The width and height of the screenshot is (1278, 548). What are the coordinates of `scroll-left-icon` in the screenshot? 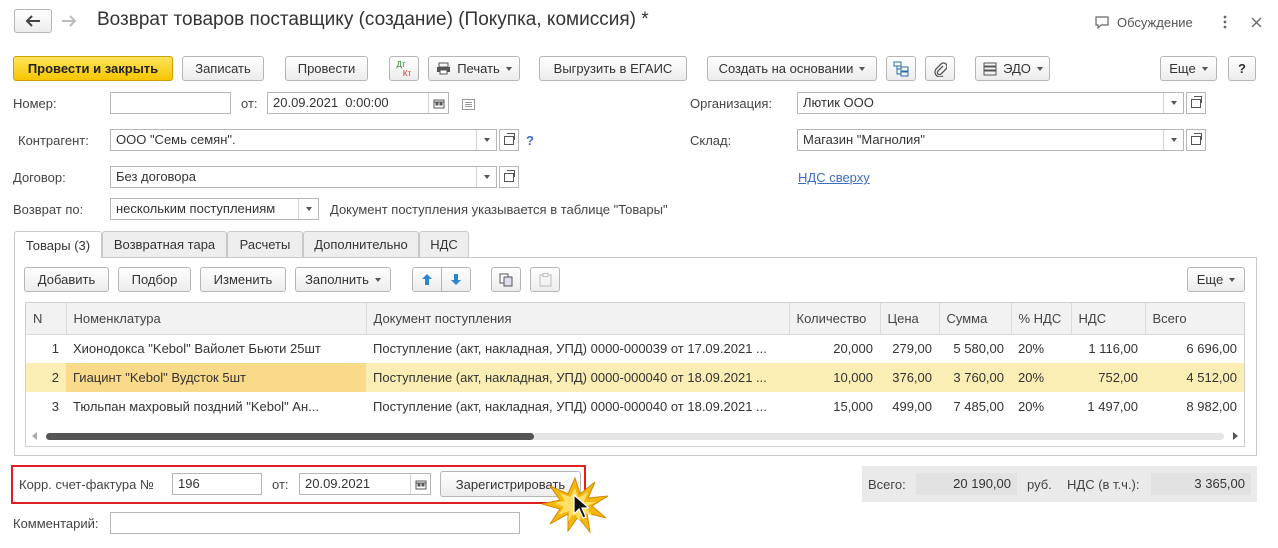 It's located at (35, 436).